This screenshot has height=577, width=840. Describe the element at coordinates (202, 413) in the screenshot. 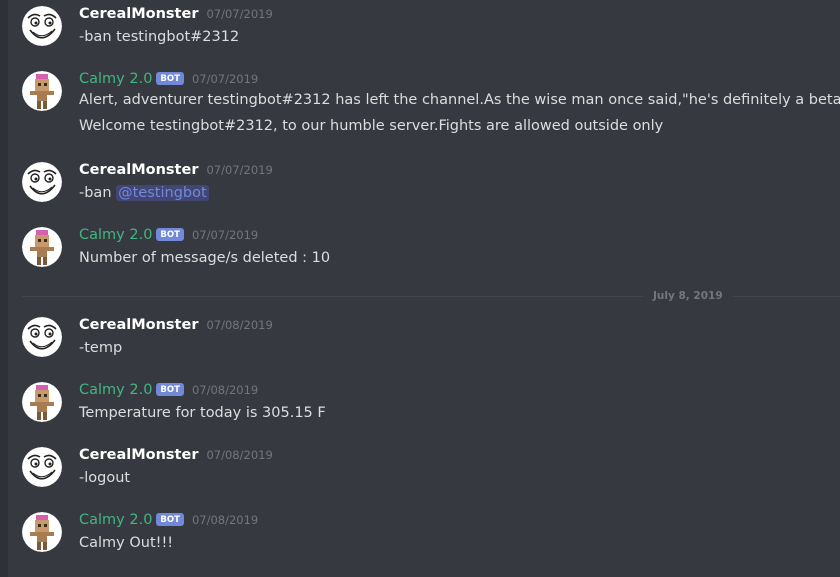

I see `message-text: Temperature for today is 305.15 F` at that location.